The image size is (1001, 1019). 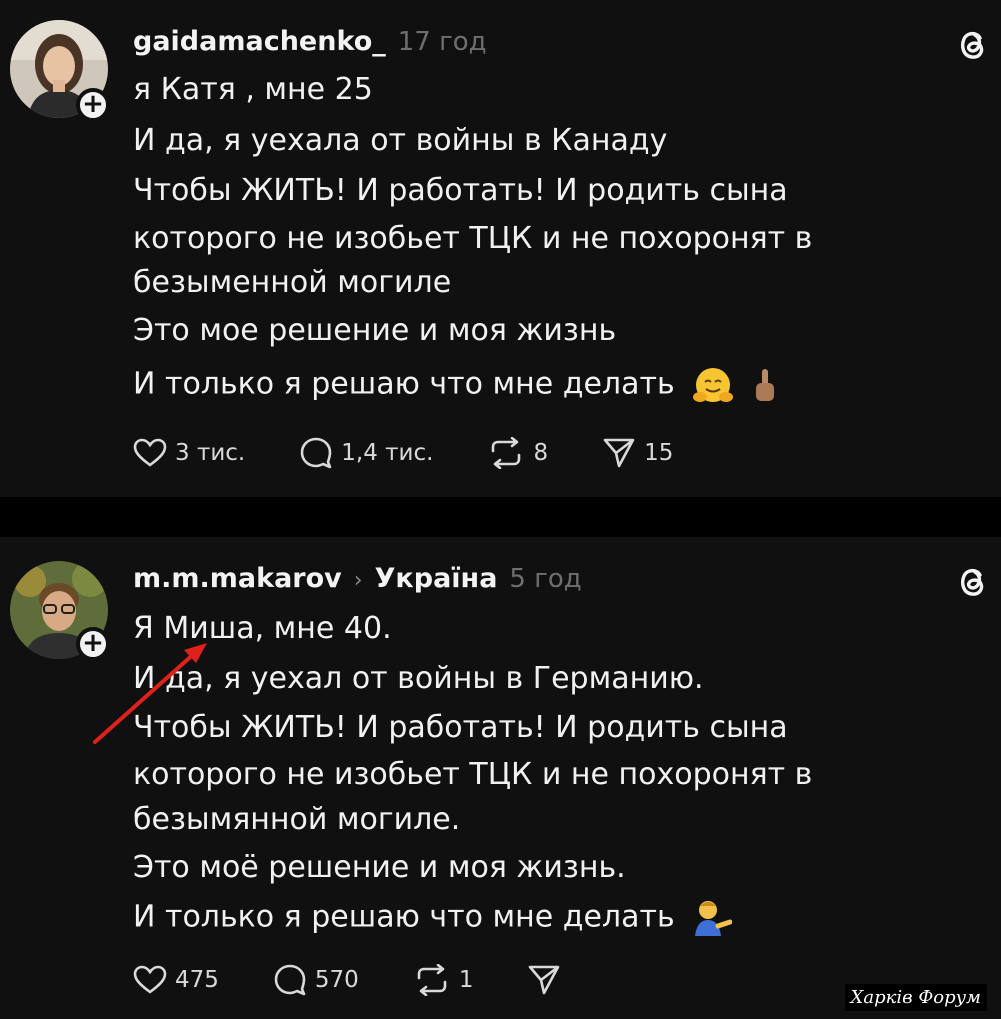 What do you see at coordinates (659, 453) in the screenshot?
I see `share-count: 15` at bounding box center [659, 453].